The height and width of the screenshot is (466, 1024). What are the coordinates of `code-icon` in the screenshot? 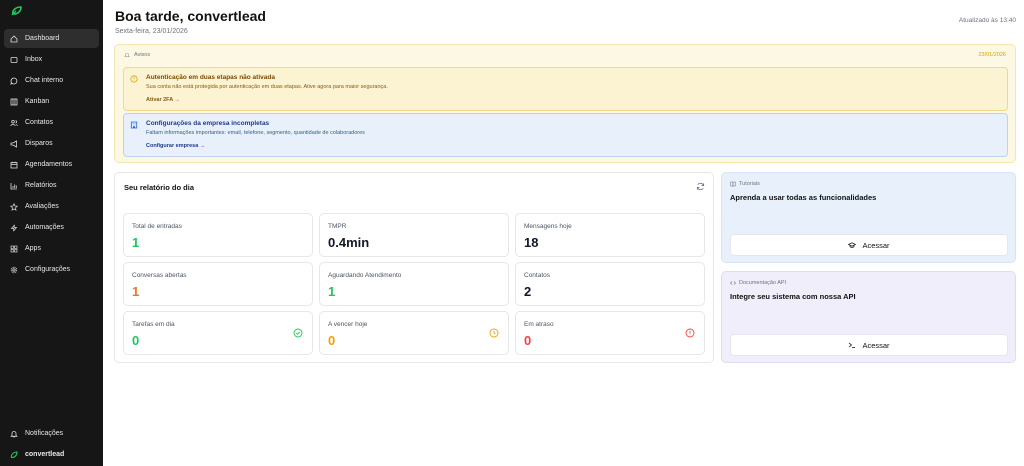 It's located at (733, 283).